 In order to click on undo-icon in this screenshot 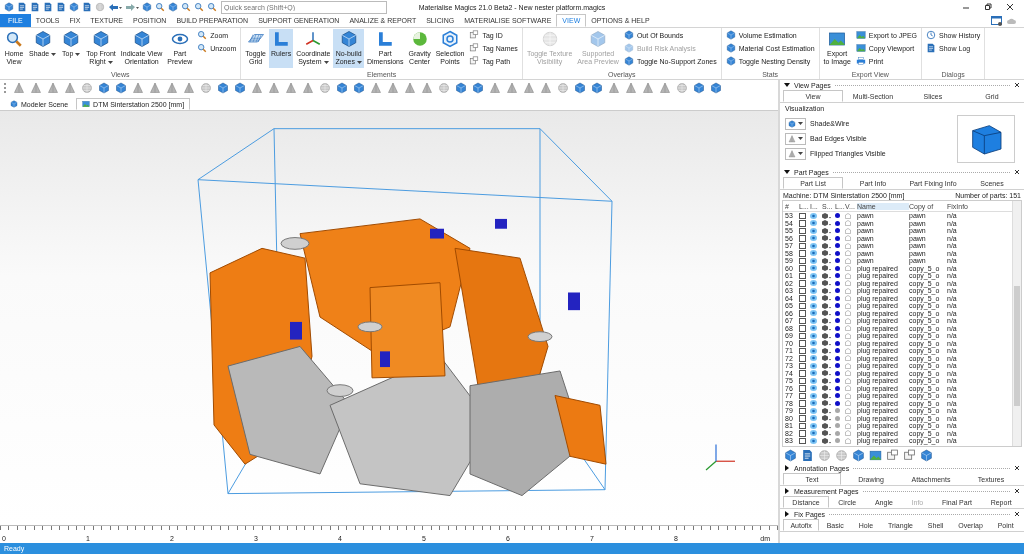, I will do `click(115, 7)`.